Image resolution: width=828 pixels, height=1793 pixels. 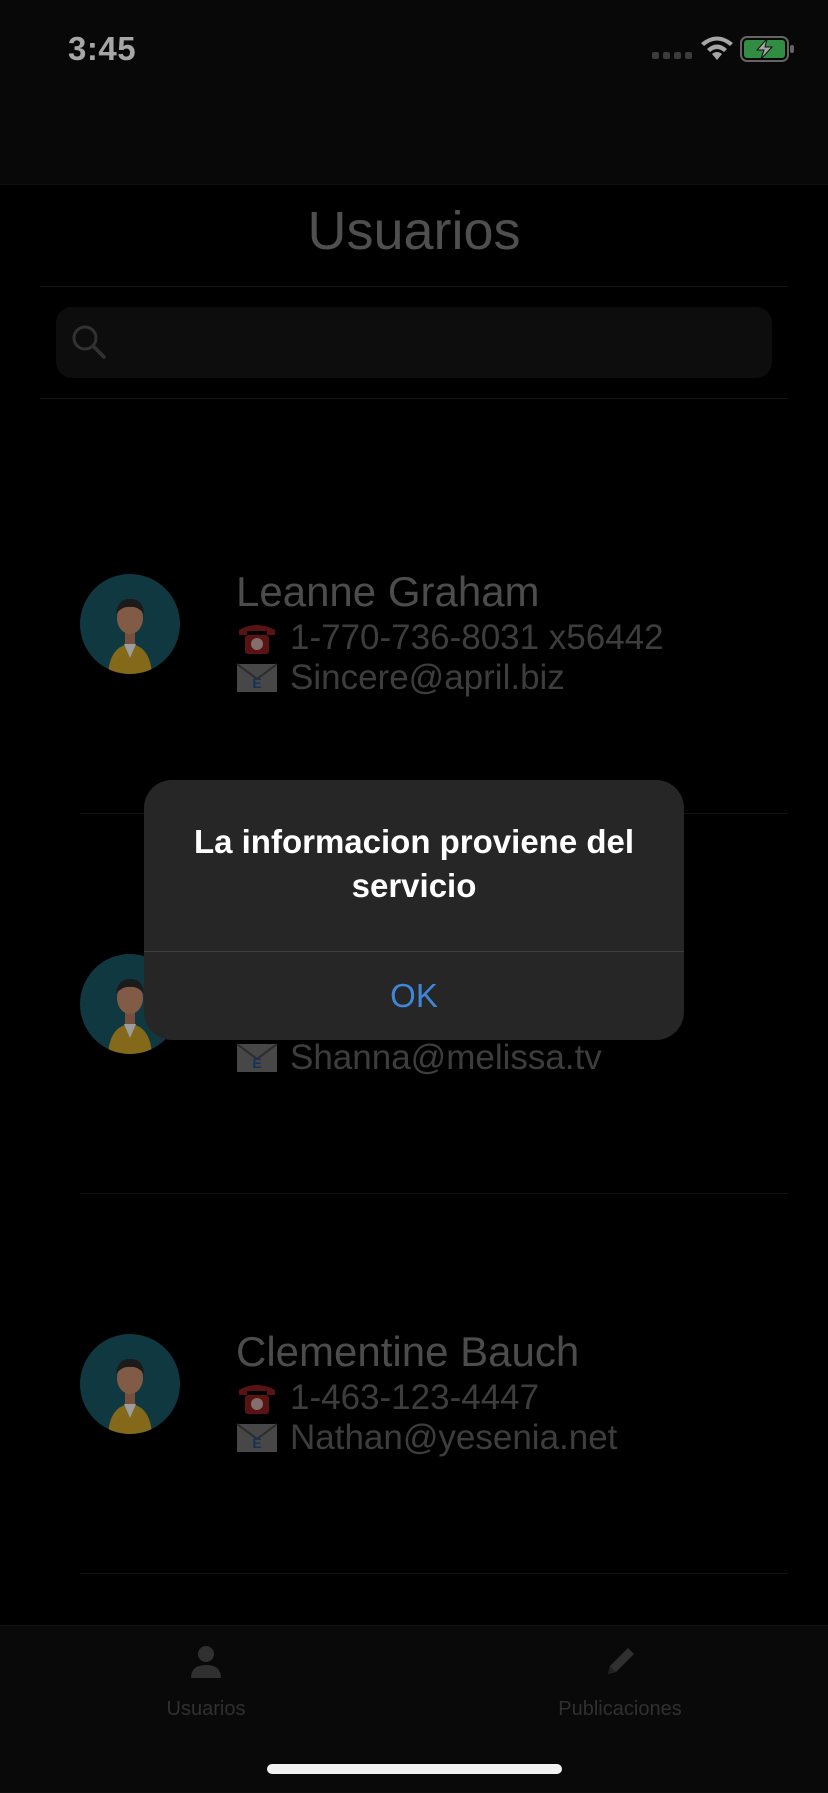 What do you see at coordinates (414, 910) in the screenshot?
I see `alert-dialog: La informacion proviene del servicio OK` at bounding box center [414, 910].